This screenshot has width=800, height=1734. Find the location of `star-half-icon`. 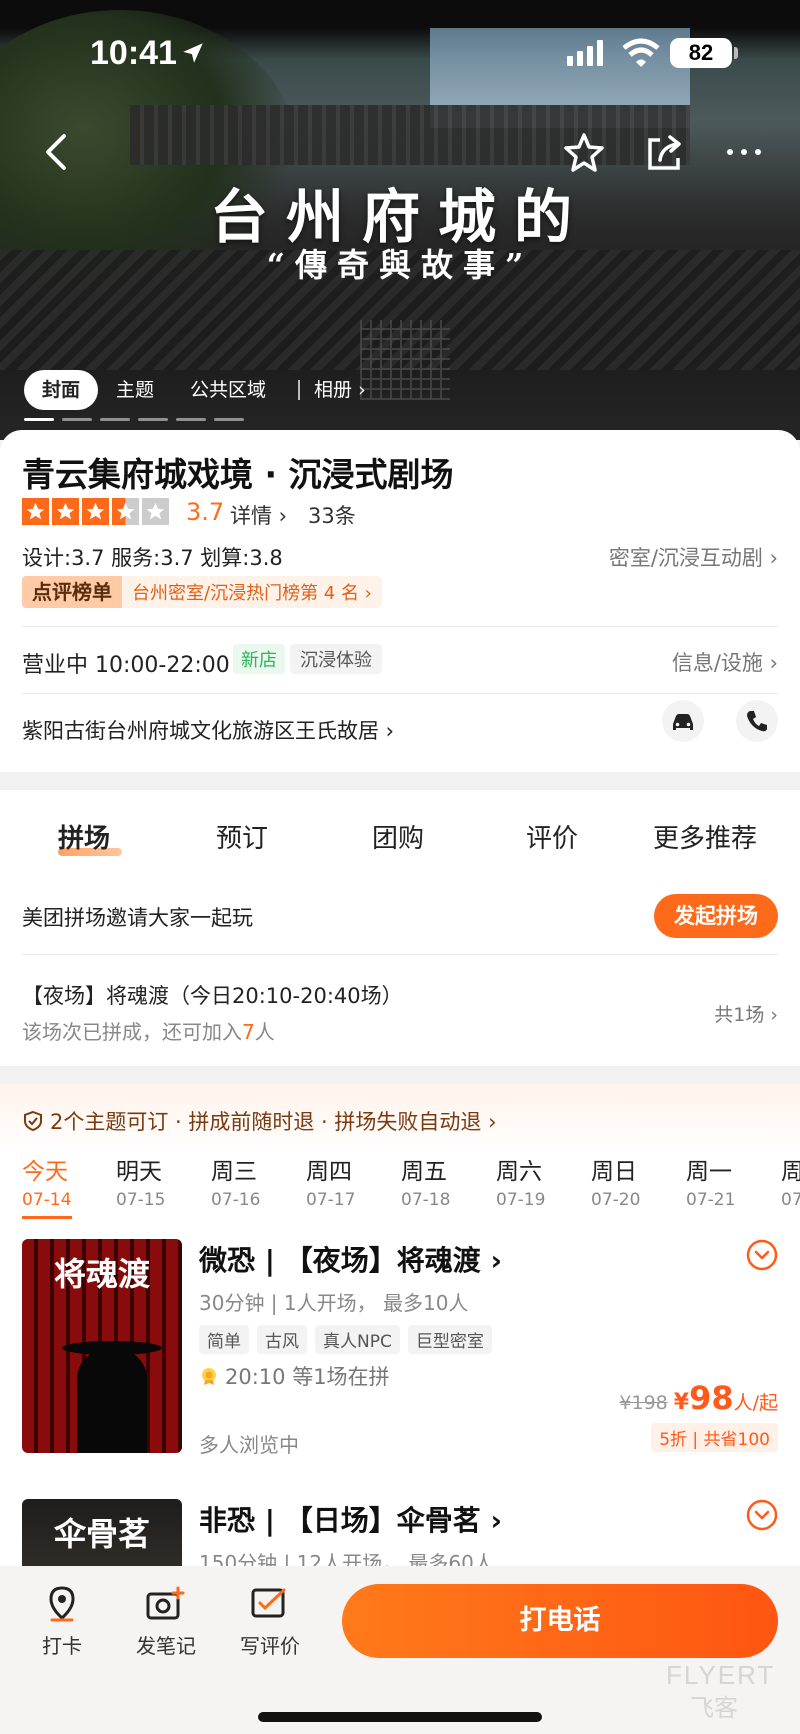

star-half-icon is located at coordinates (125, 511).